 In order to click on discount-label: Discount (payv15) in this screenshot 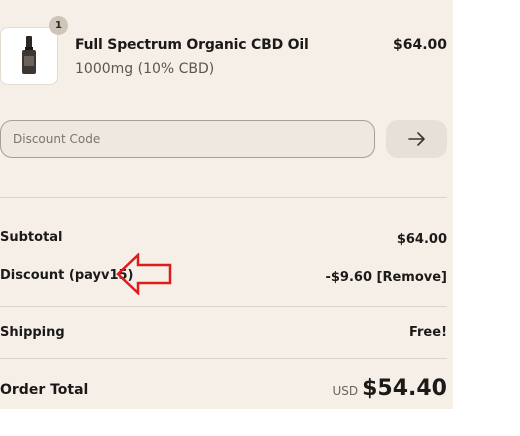, I will do `click(67, 275)`.